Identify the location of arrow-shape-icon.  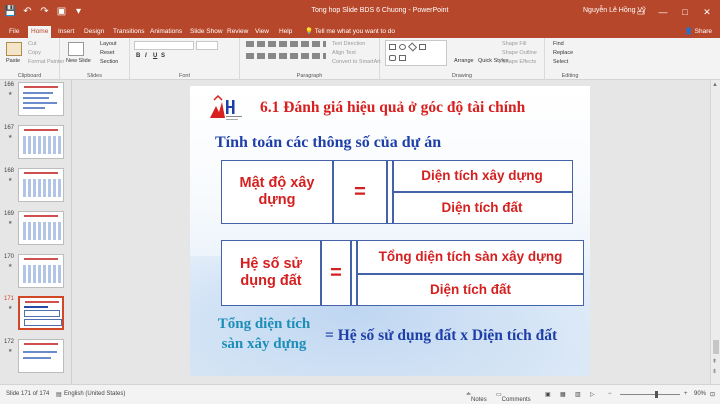
(402, 58).